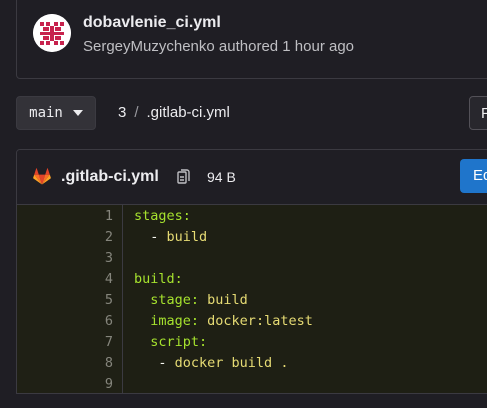 The image size is (487, 408). I want to click on edit-button: Ed, so click(473, 176).